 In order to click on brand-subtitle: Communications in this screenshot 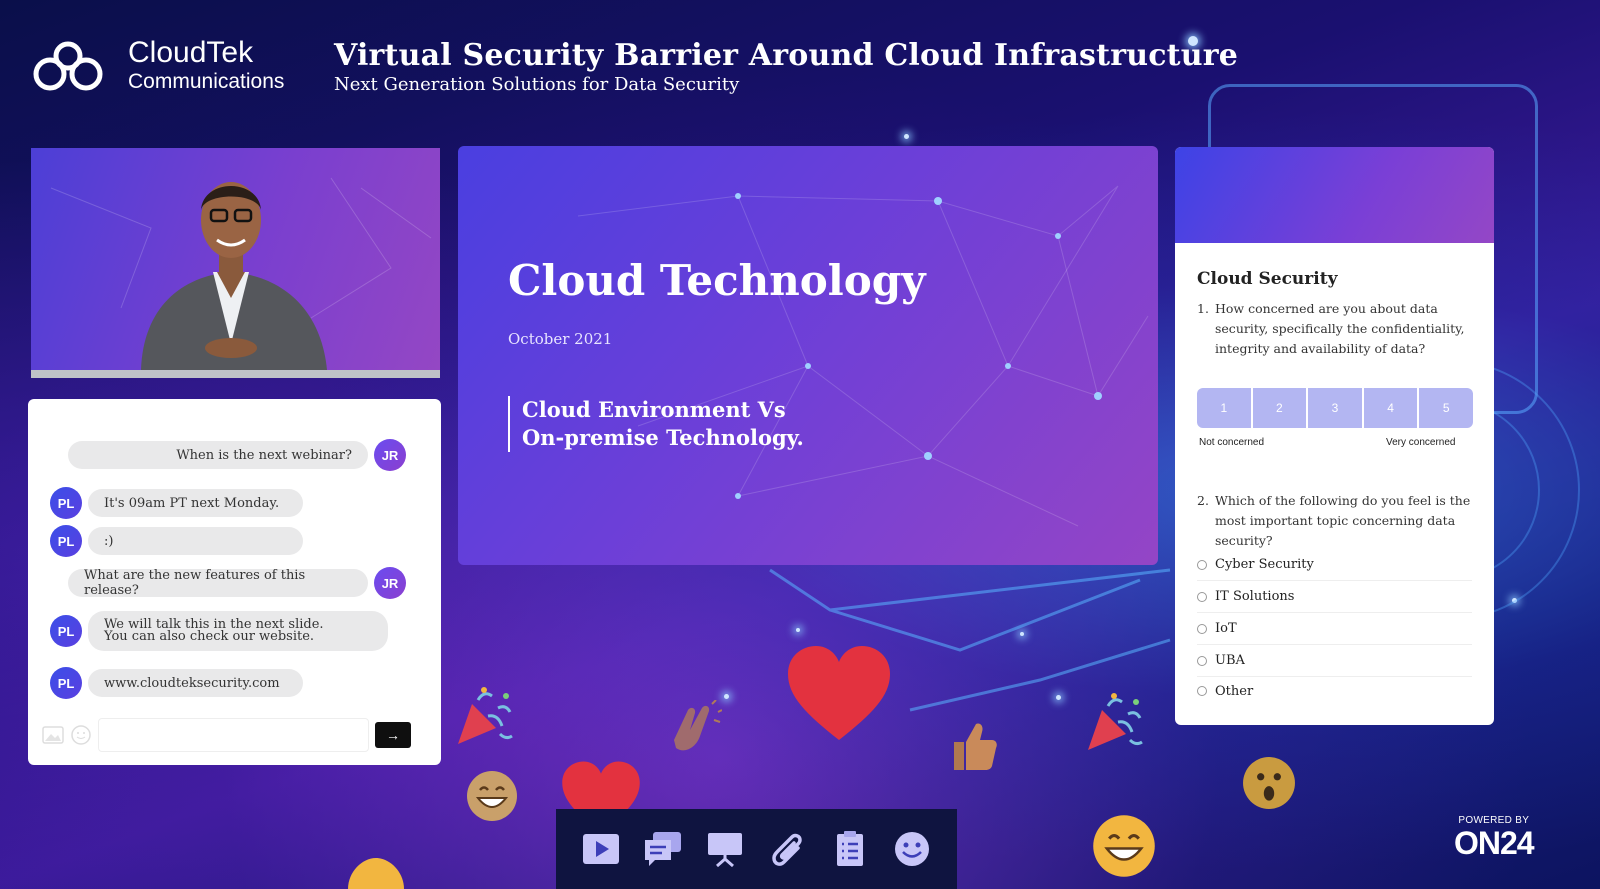, I will do `click(206, 81)`.